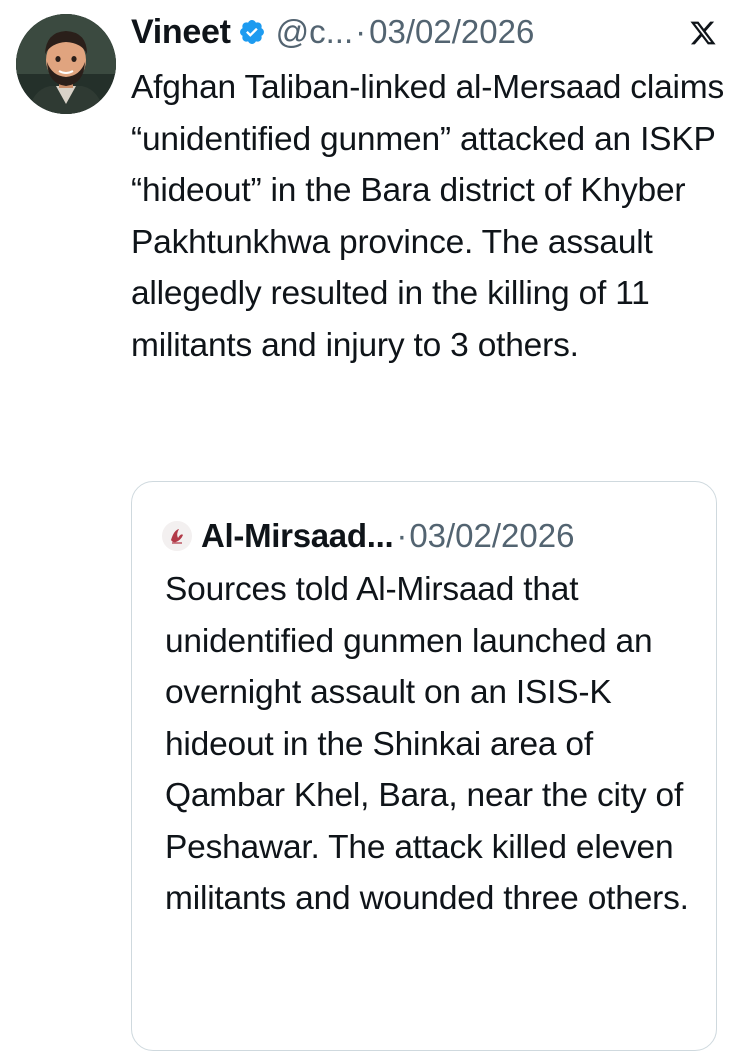  I want to click on author-display-name: Vineet, so click(181, 32).